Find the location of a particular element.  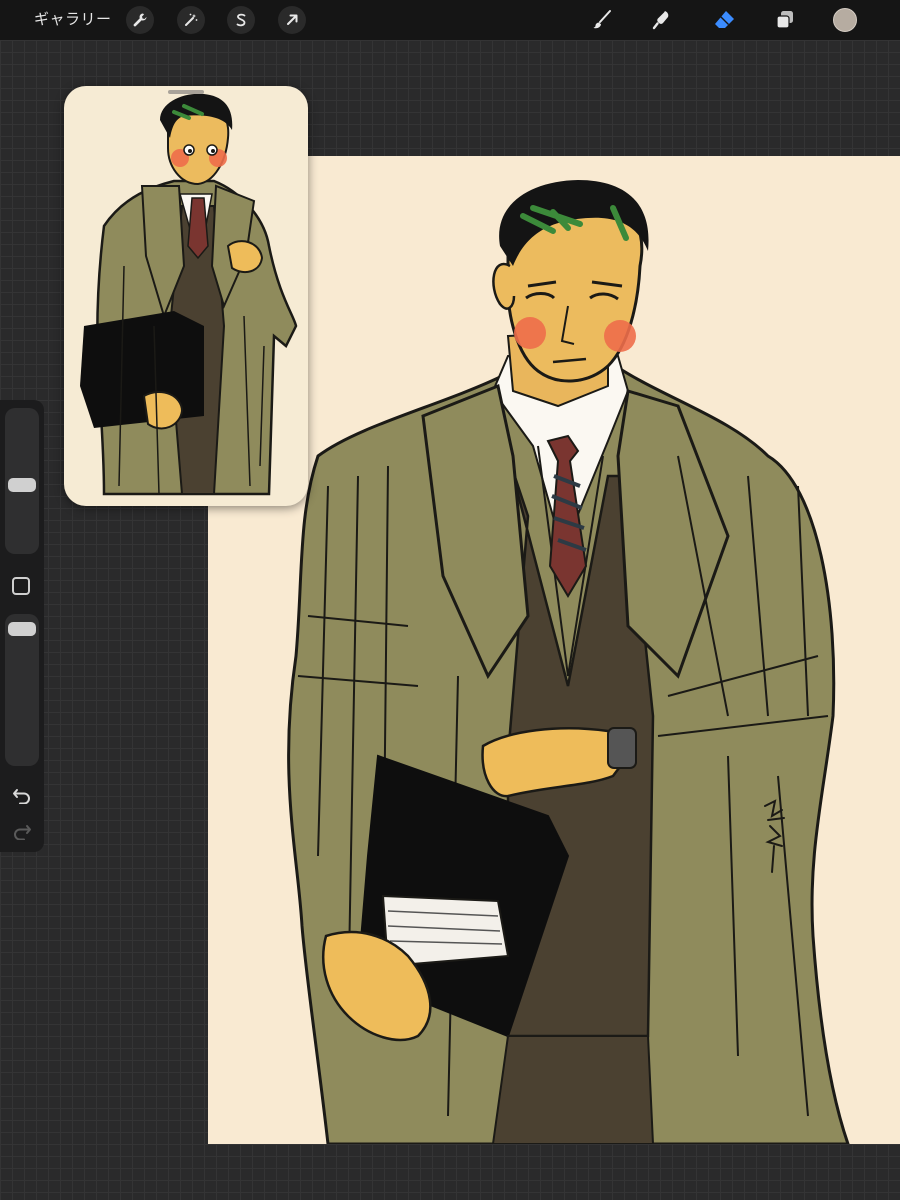

opacity-slider-knob is located at coordinates (22, 629).